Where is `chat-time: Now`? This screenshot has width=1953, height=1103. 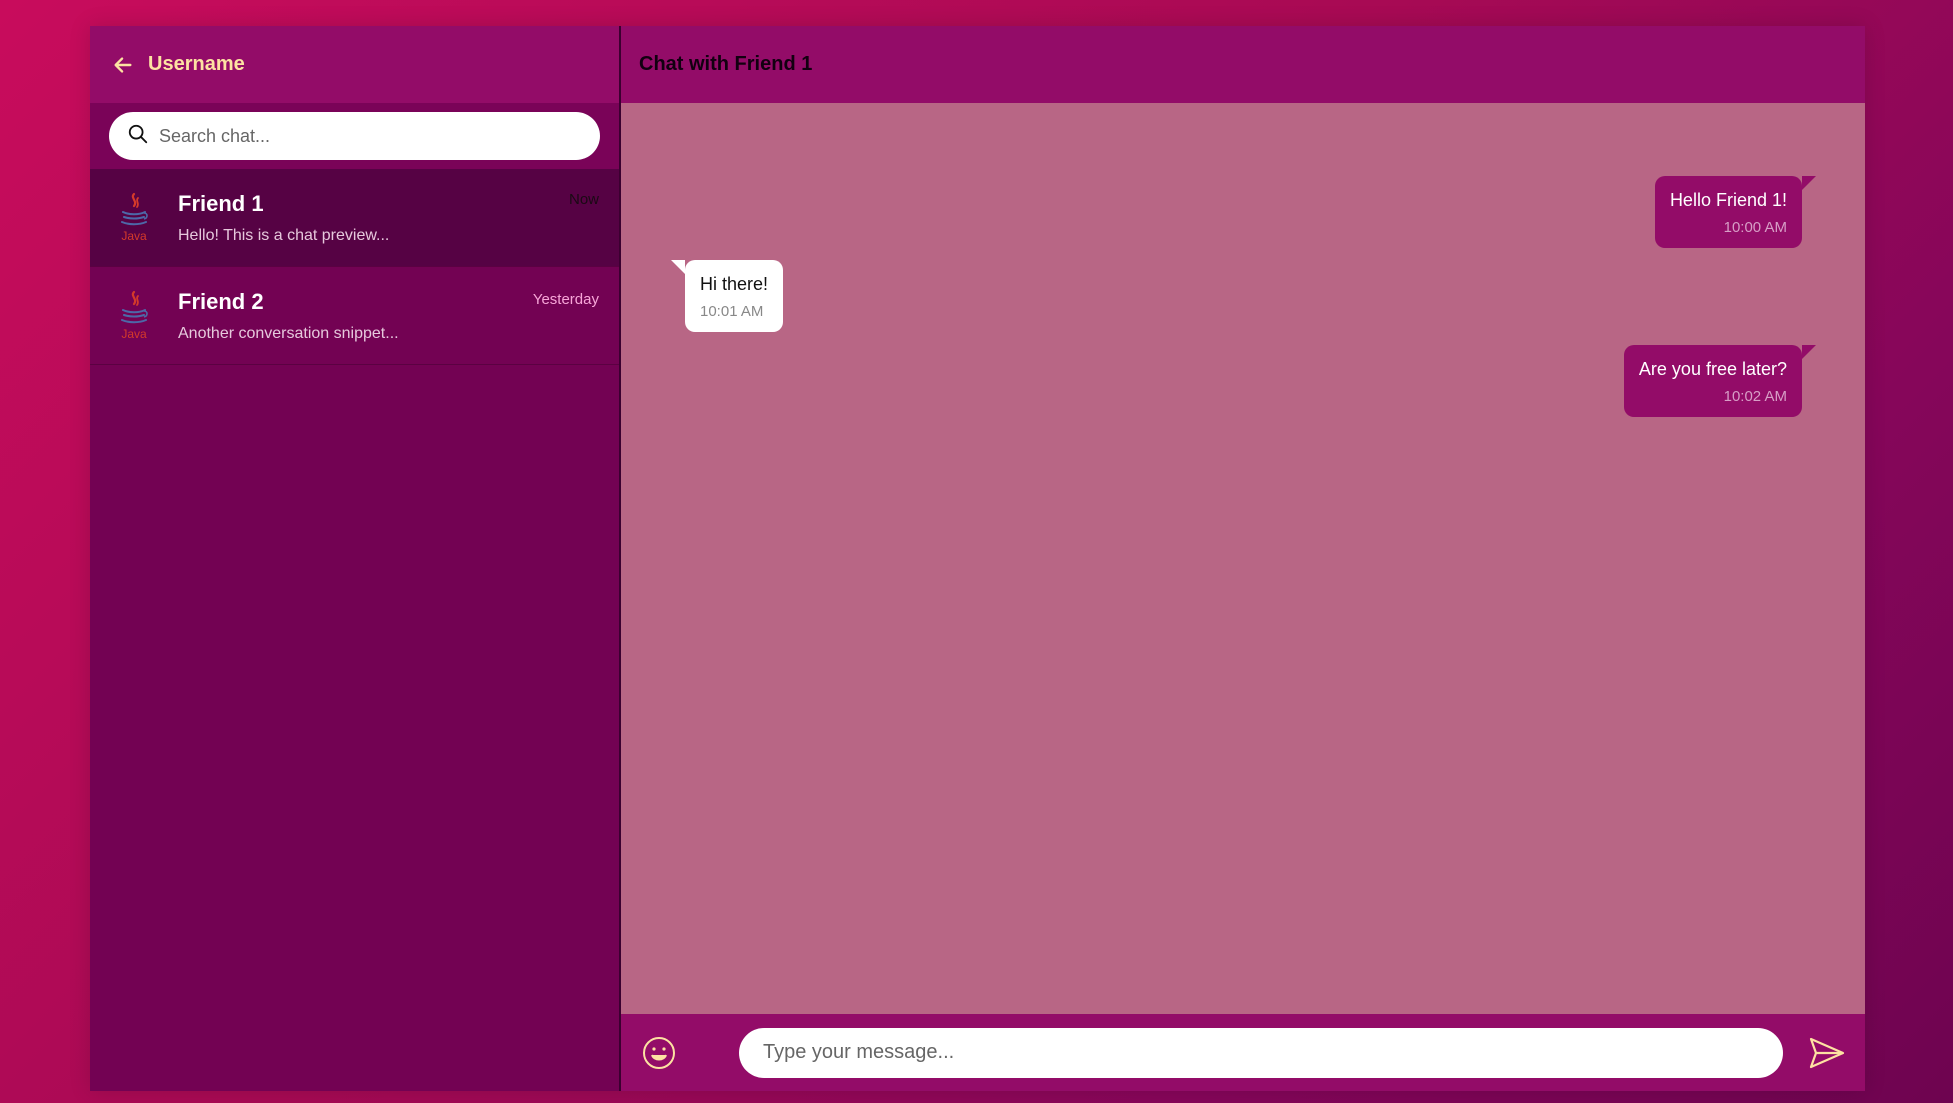 chat-time: Now is located at coordinates (583, 199).